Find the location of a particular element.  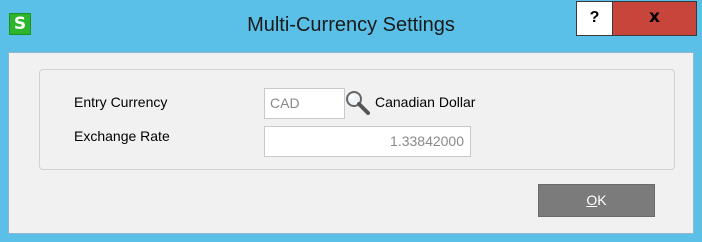

help-button: ? is located at coordinates (594, 18).